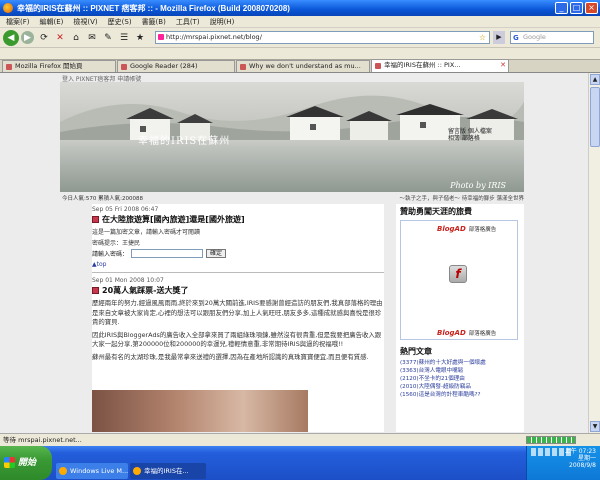  I want to click on scroll-down-arrow: ▼, so click(595, 426).